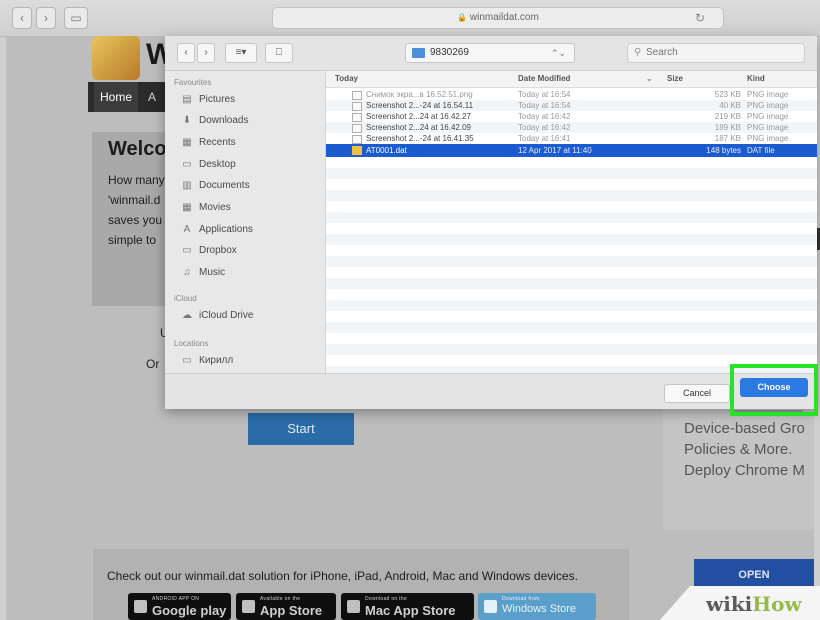 This screenshot has width=820, height=620. What do you see at coordinates (187, 315) in the screenshot?
I see `cloud-icon: ☁` at bounding box center [187, 315].